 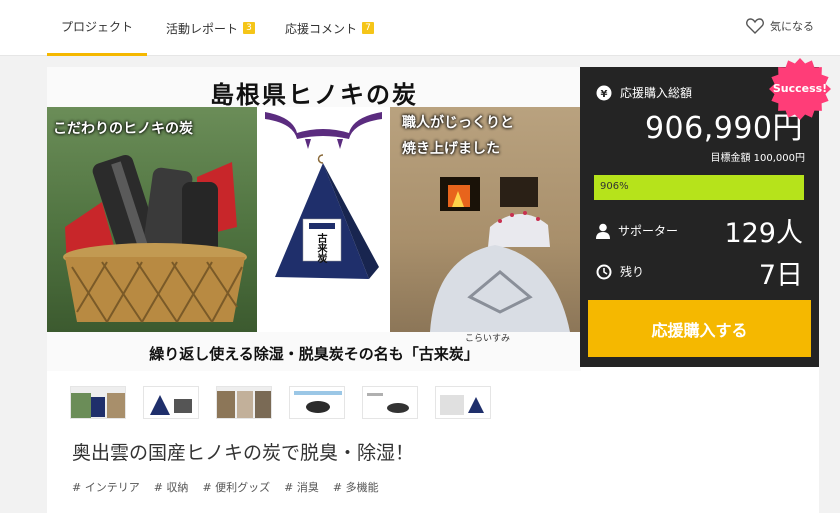 What do you see at coordinates (757, 158) in the screenshot?
I see `goal-amount: 目標金額 100,000円` at bounding box center [757, 158].